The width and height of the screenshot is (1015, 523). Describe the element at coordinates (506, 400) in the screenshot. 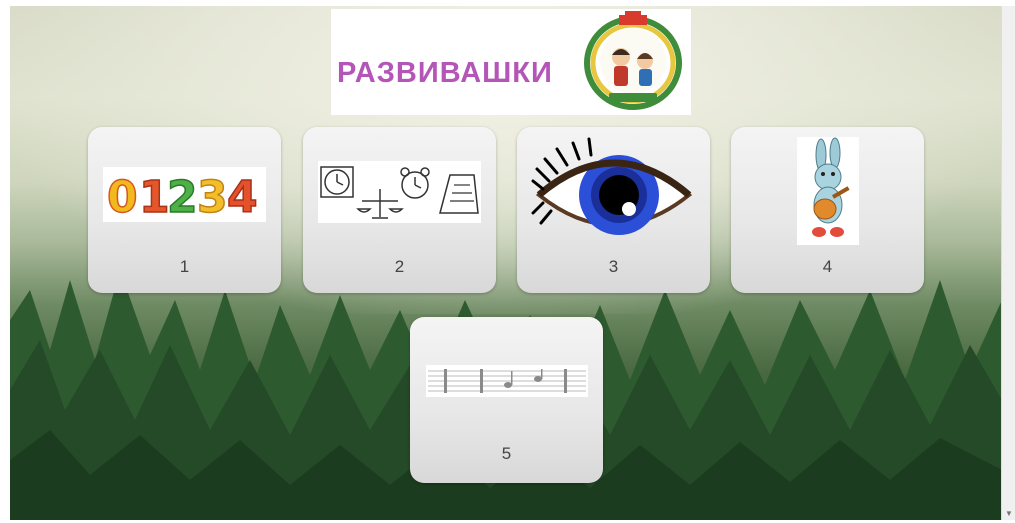

I see `tile-5: 5` at that location.